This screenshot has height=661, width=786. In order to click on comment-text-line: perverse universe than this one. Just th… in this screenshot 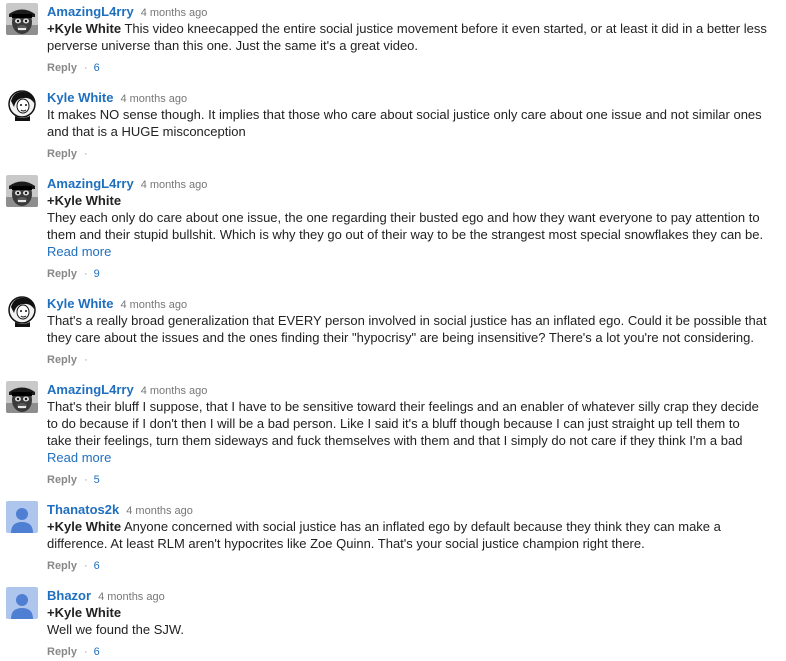, I will do `click(233, 45)`.